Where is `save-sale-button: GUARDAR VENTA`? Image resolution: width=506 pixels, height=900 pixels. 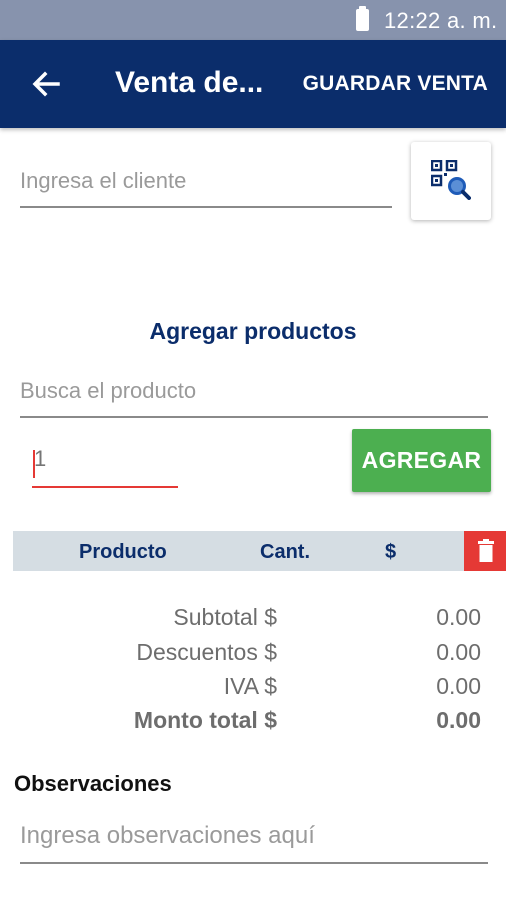
save-sale-button: GUARDAR VENTA is located at coordinates (395, 84).